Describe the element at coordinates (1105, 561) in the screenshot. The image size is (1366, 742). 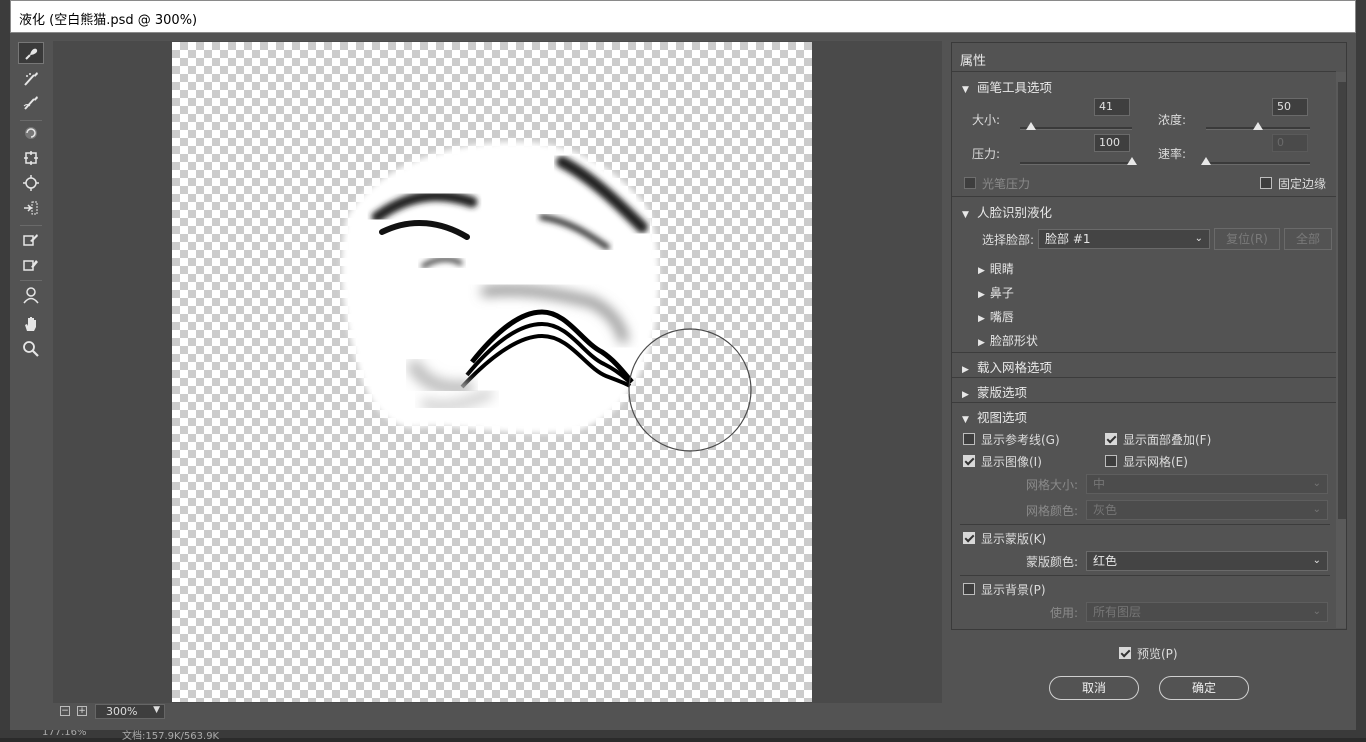
I see `mask-color-value: 红色` at that location.